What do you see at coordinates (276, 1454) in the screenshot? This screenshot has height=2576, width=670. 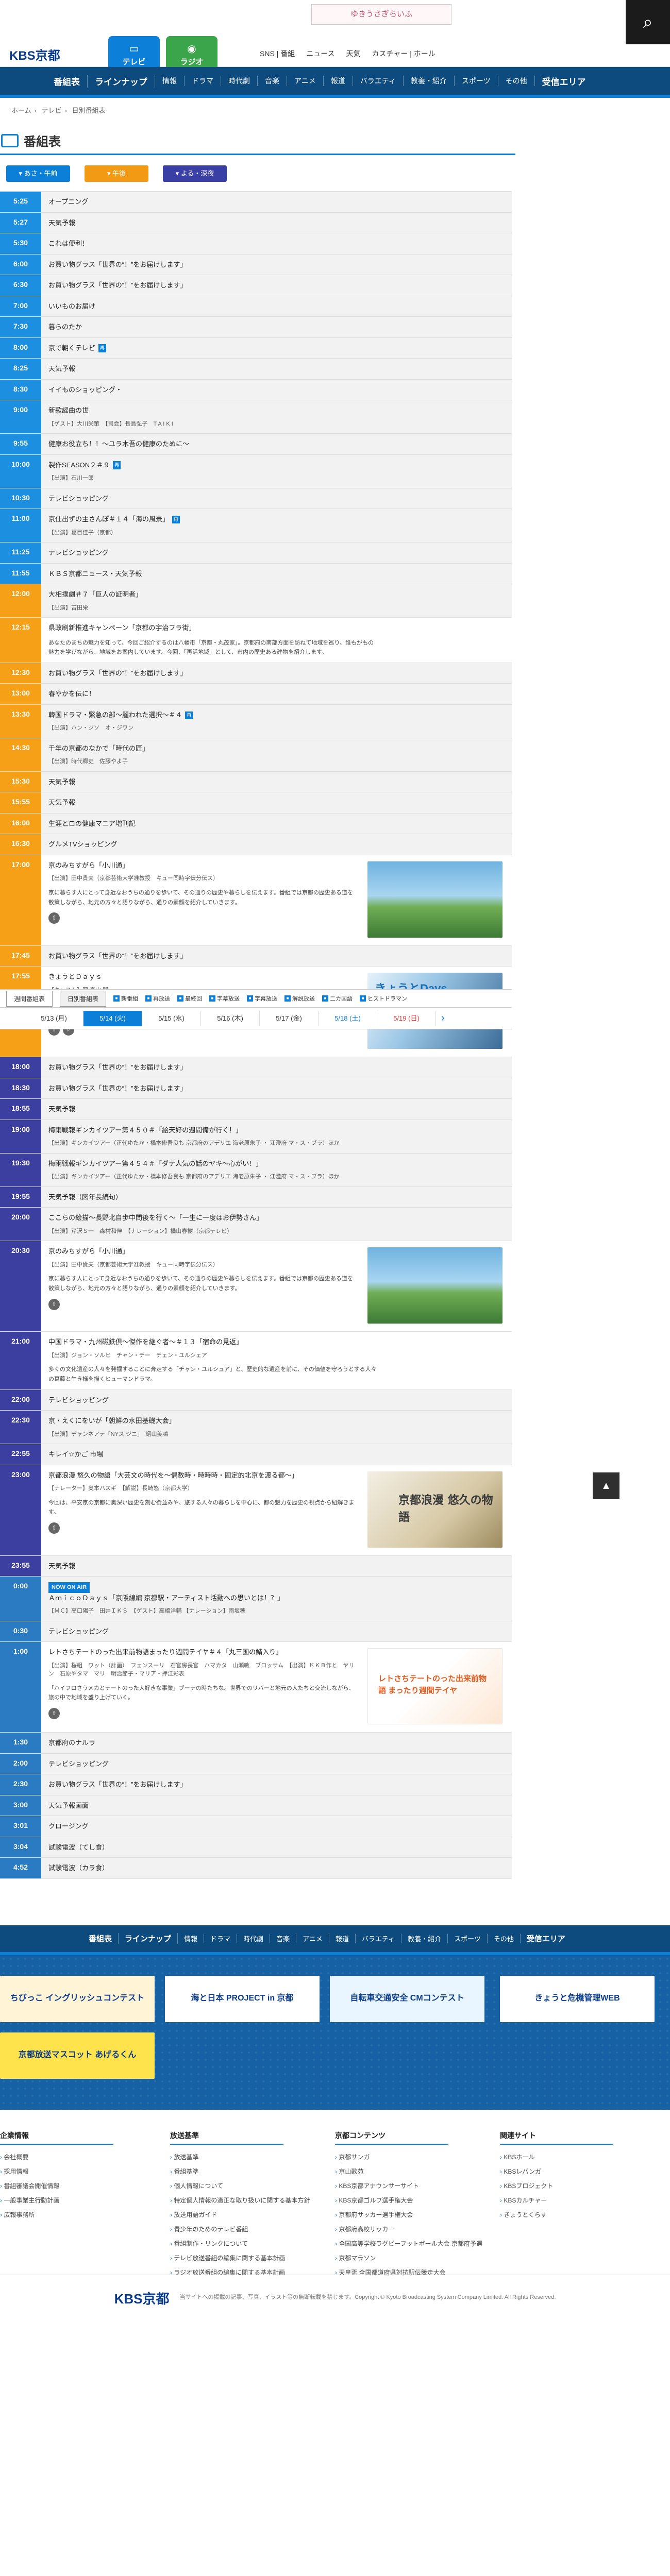 I see `program-title: キレイ☆かご 市場` at bounding box center [276, 1454].